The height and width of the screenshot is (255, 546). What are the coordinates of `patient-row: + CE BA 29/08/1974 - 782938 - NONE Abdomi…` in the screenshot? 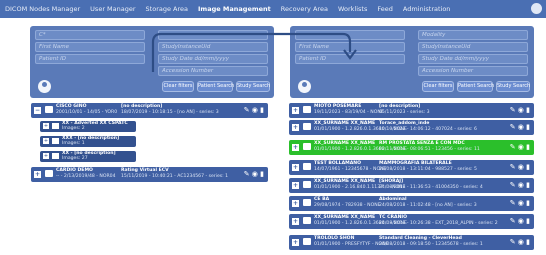 It's located at (411, 203).